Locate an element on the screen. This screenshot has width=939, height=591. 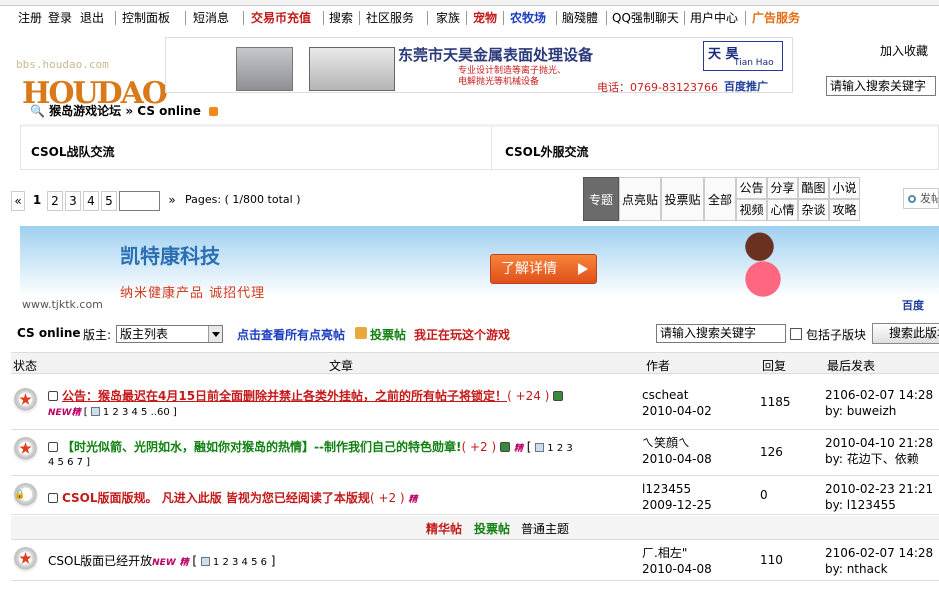
thread-table-header: 状态 文章 作者 回复 最后发表 is located at coordinates (475, 363).